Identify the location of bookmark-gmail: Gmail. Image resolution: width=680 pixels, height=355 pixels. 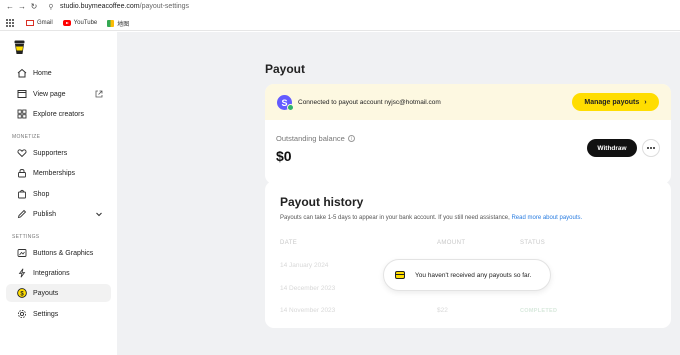
(39, 23).